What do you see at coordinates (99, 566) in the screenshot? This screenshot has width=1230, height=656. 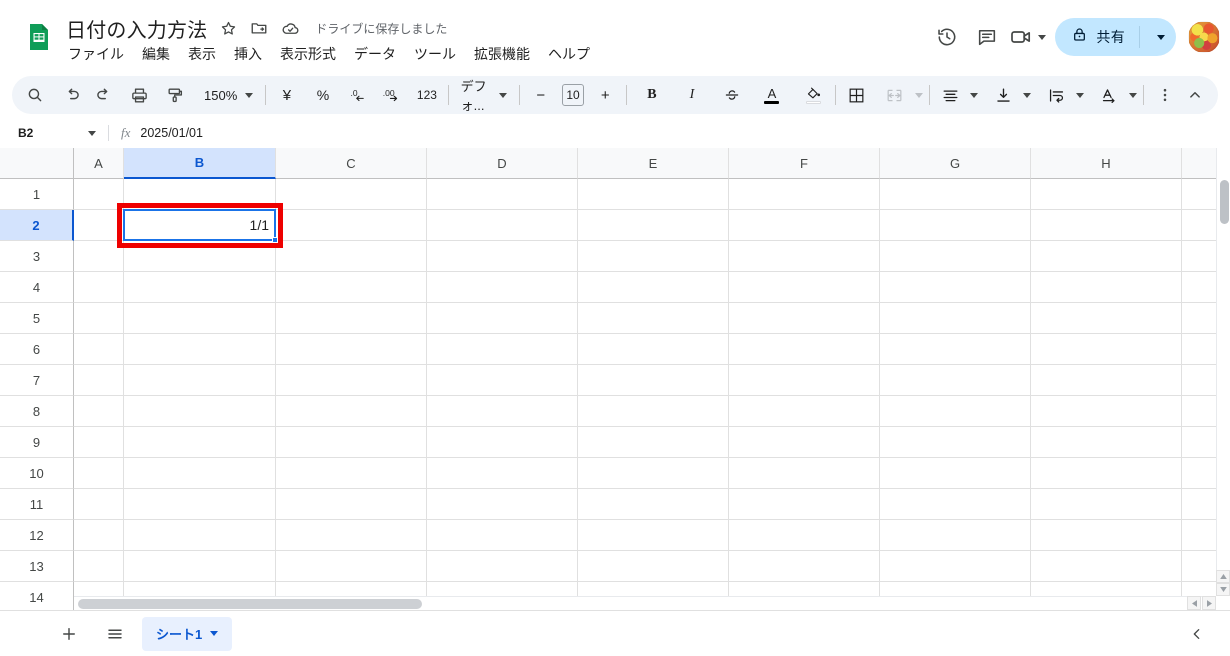 I see `cell-A13` at bounding box center [99, 566].